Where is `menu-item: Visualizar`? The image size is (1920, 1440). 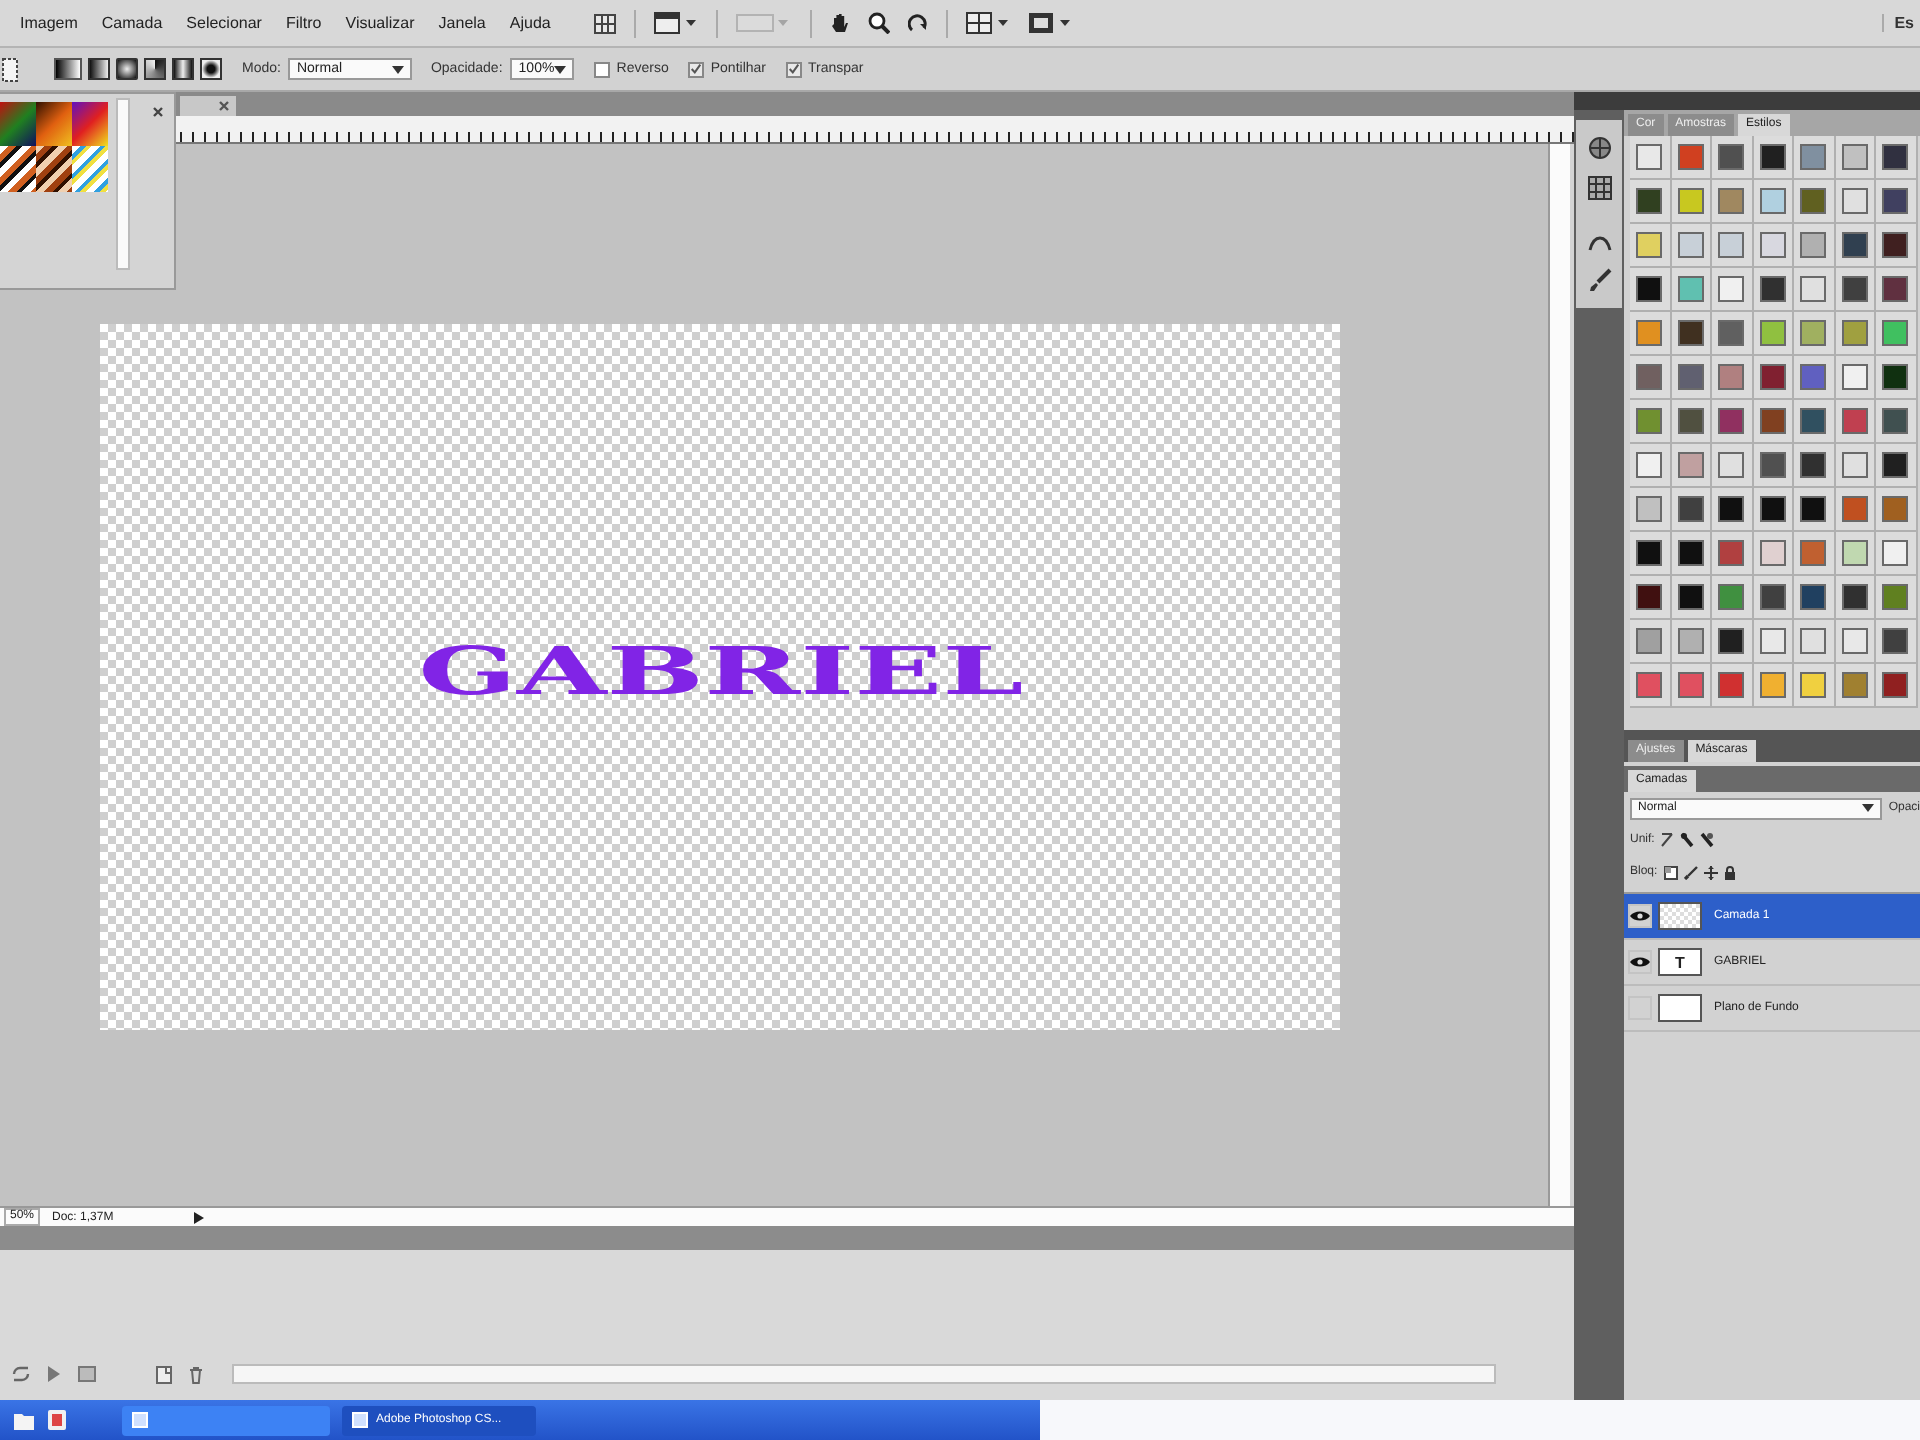
menu-item: Visualizar is located at coordinates (380, 23).